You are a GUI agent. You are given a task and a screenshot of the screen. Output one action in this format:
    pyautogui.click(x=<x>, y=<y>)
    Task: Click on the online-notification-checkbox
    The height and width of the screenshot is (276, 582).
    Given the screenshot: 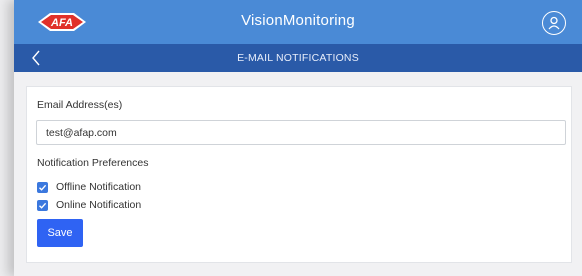 What is the action you would take?
    pyautogui.click(x=42, y=205)
    